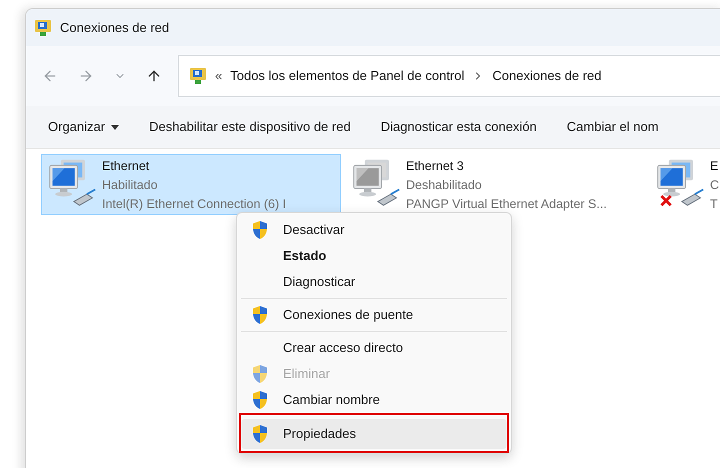 The width and height of the screenshot is (720, 468). I want to click on menu-item-label: Estado, so click(304, 256).